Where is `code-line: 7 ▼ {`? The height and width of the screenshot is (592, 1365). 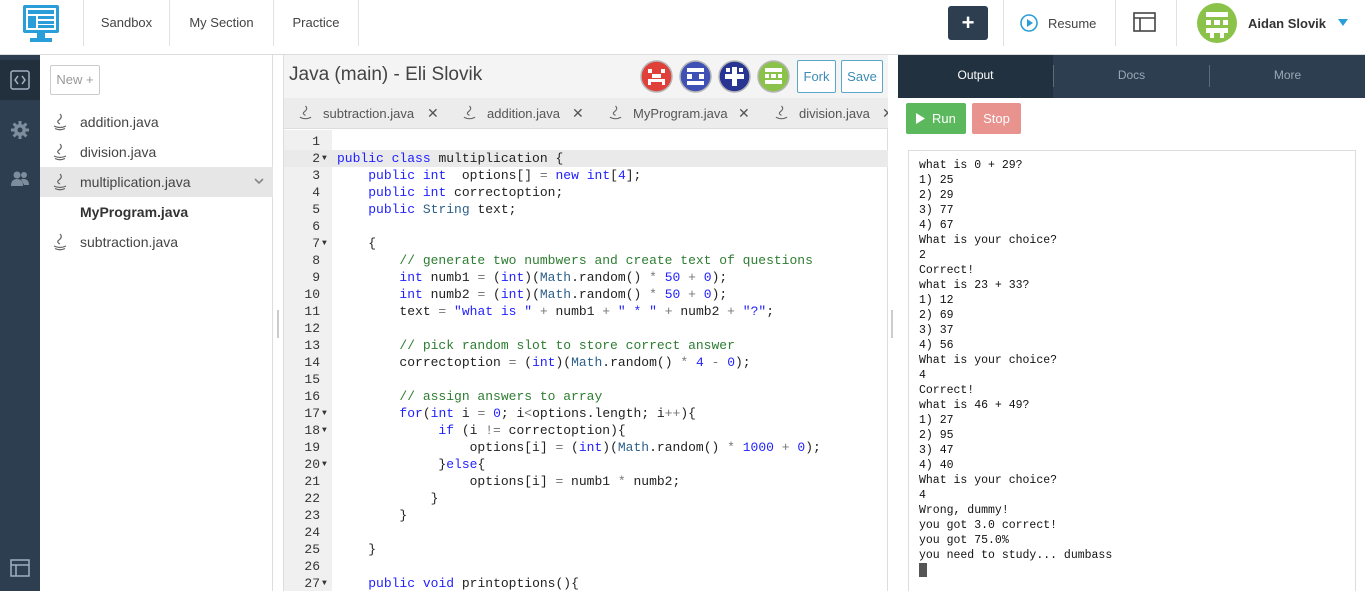
code-line: 7 ▼ { is located at coordinates (344, 243).